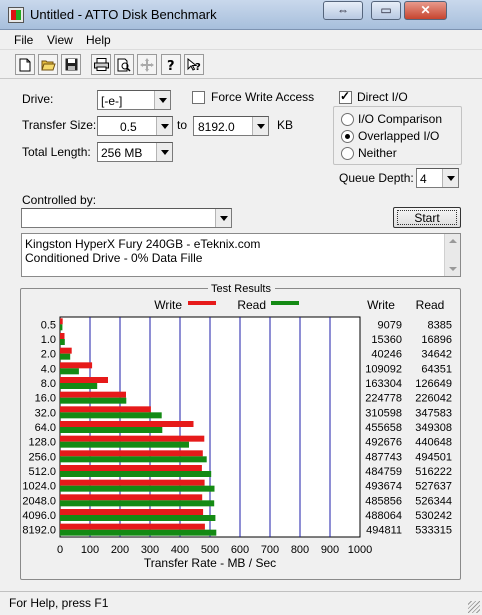 The image size is (482, 615). I want to click on legend-read-label: Read, so click(251, 305).